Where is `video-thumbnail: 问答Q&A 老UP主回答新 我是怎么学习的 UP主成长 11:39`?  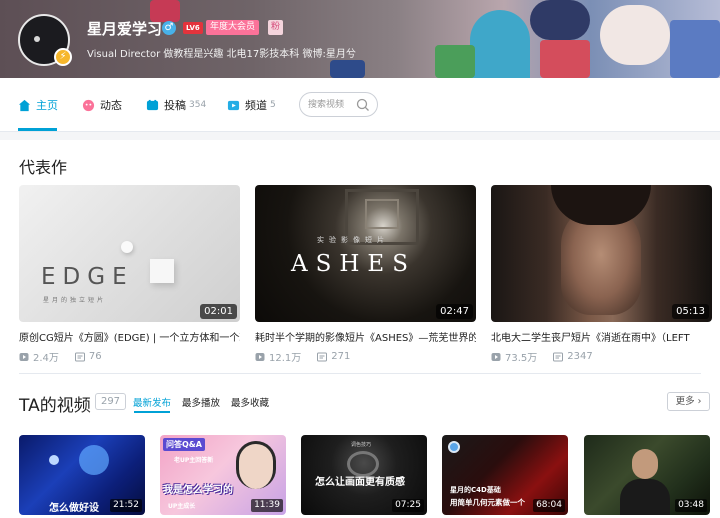 video-thumbnail: 问答Q&A 老UP主回答新 我是怎么学习的 UP主成长 11:39 is located at coordinates (223, 475).